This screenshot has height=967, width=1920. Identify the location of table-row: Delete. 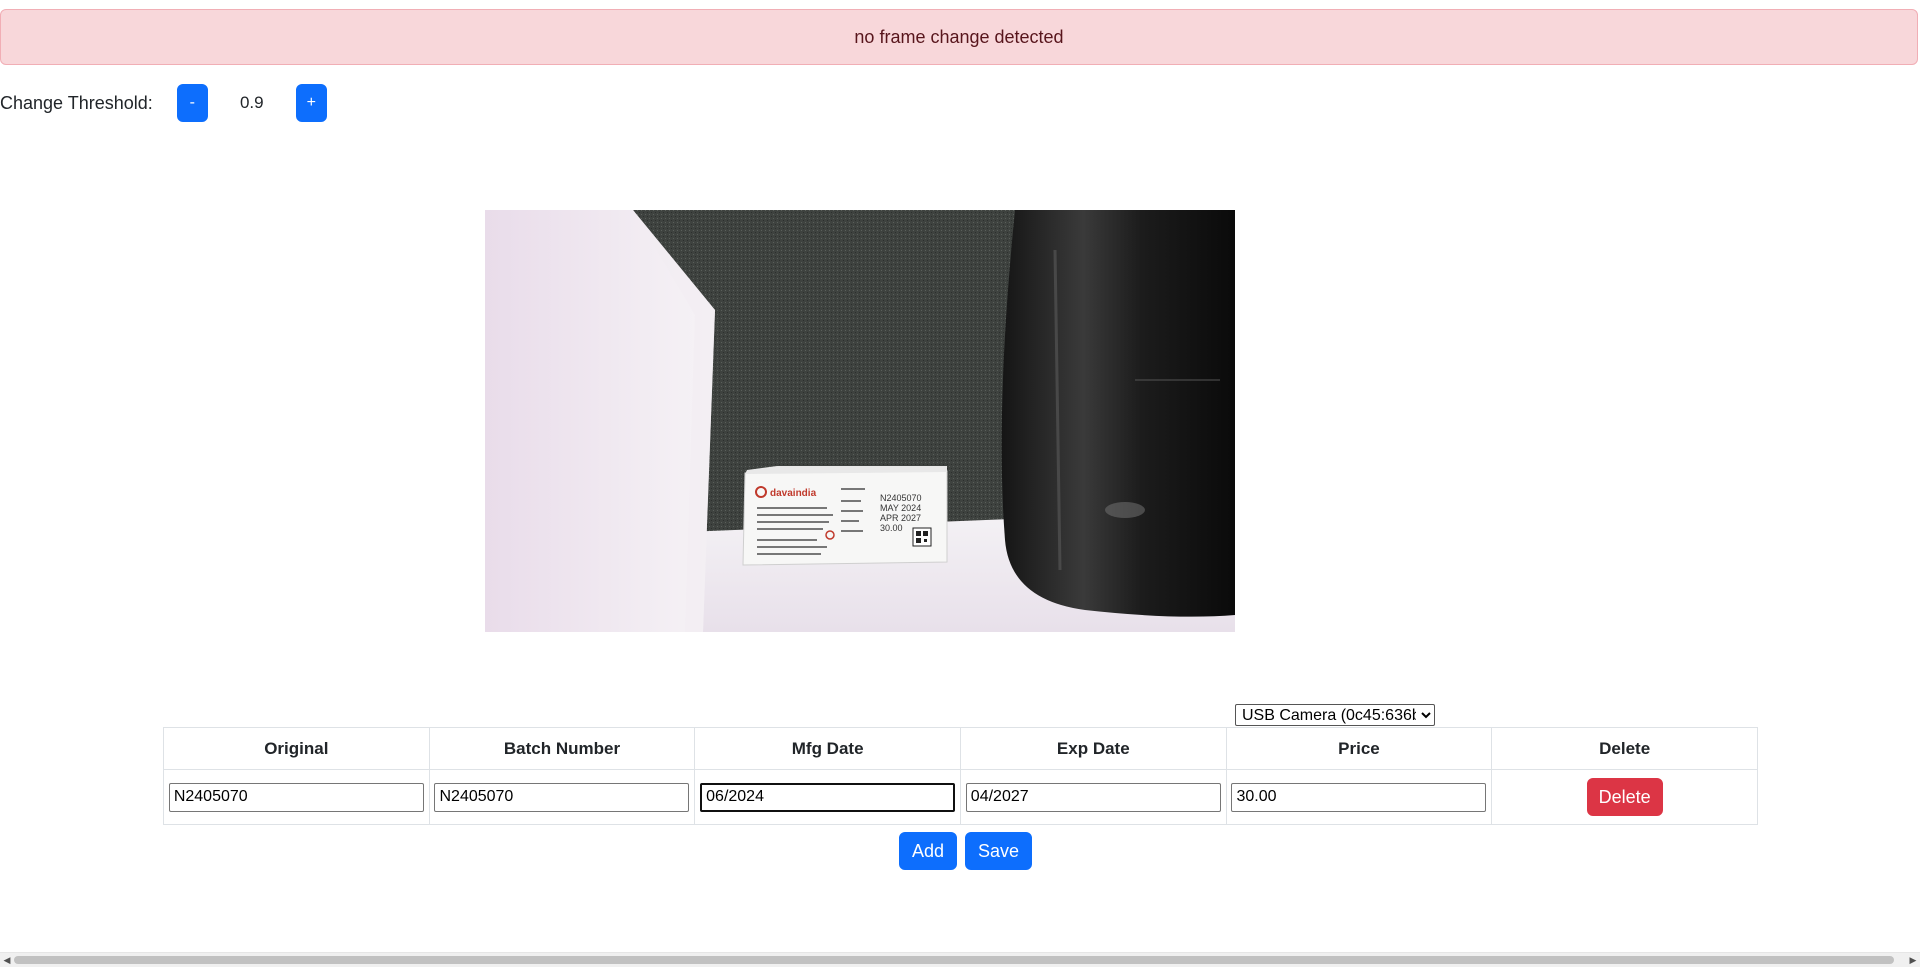
(960, 797).